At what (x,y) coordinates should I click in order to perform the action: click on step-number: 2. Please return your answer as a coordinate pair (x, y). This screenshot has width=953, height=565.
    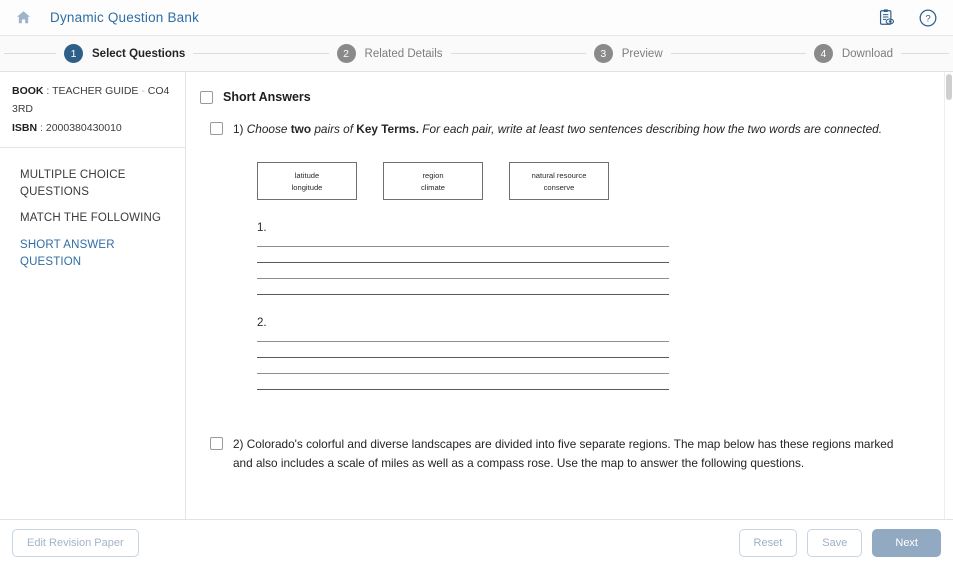
    Looking at the image, I should click on (346, 53).